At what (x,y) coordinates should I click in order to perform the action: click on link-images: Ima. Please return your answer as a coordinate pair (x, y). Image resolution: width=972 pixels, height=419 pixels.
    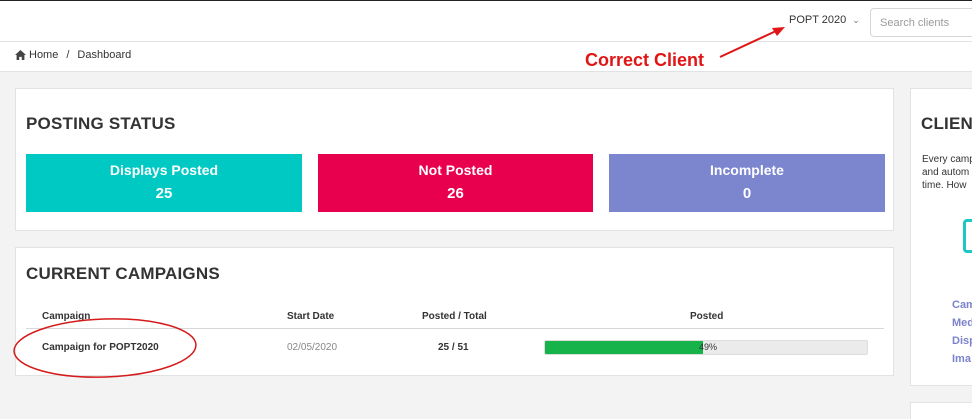
    Looking at the image, I should click on (962, 359).